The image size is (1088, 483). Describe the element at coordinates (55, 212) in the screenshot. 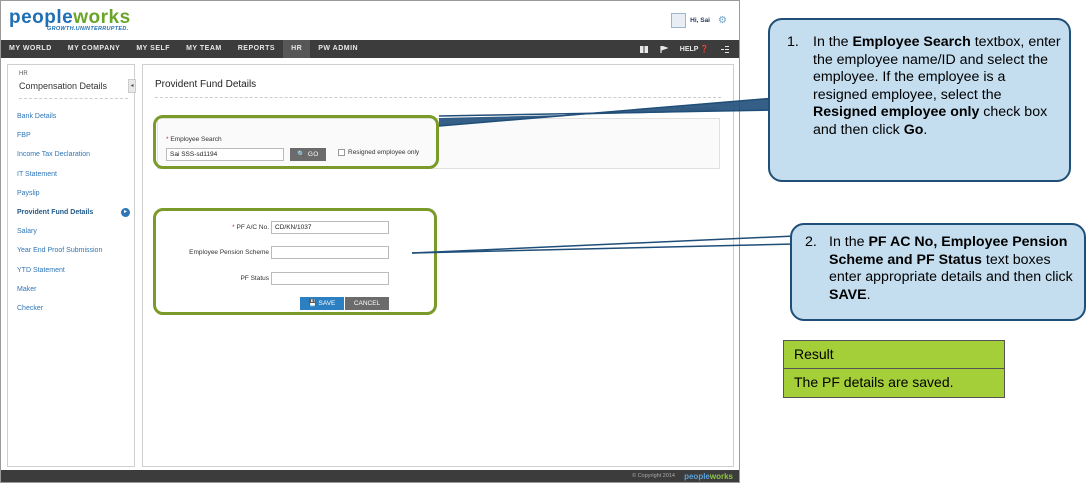

I see `sidebar-item-label: Provident Fund Details` at that location.